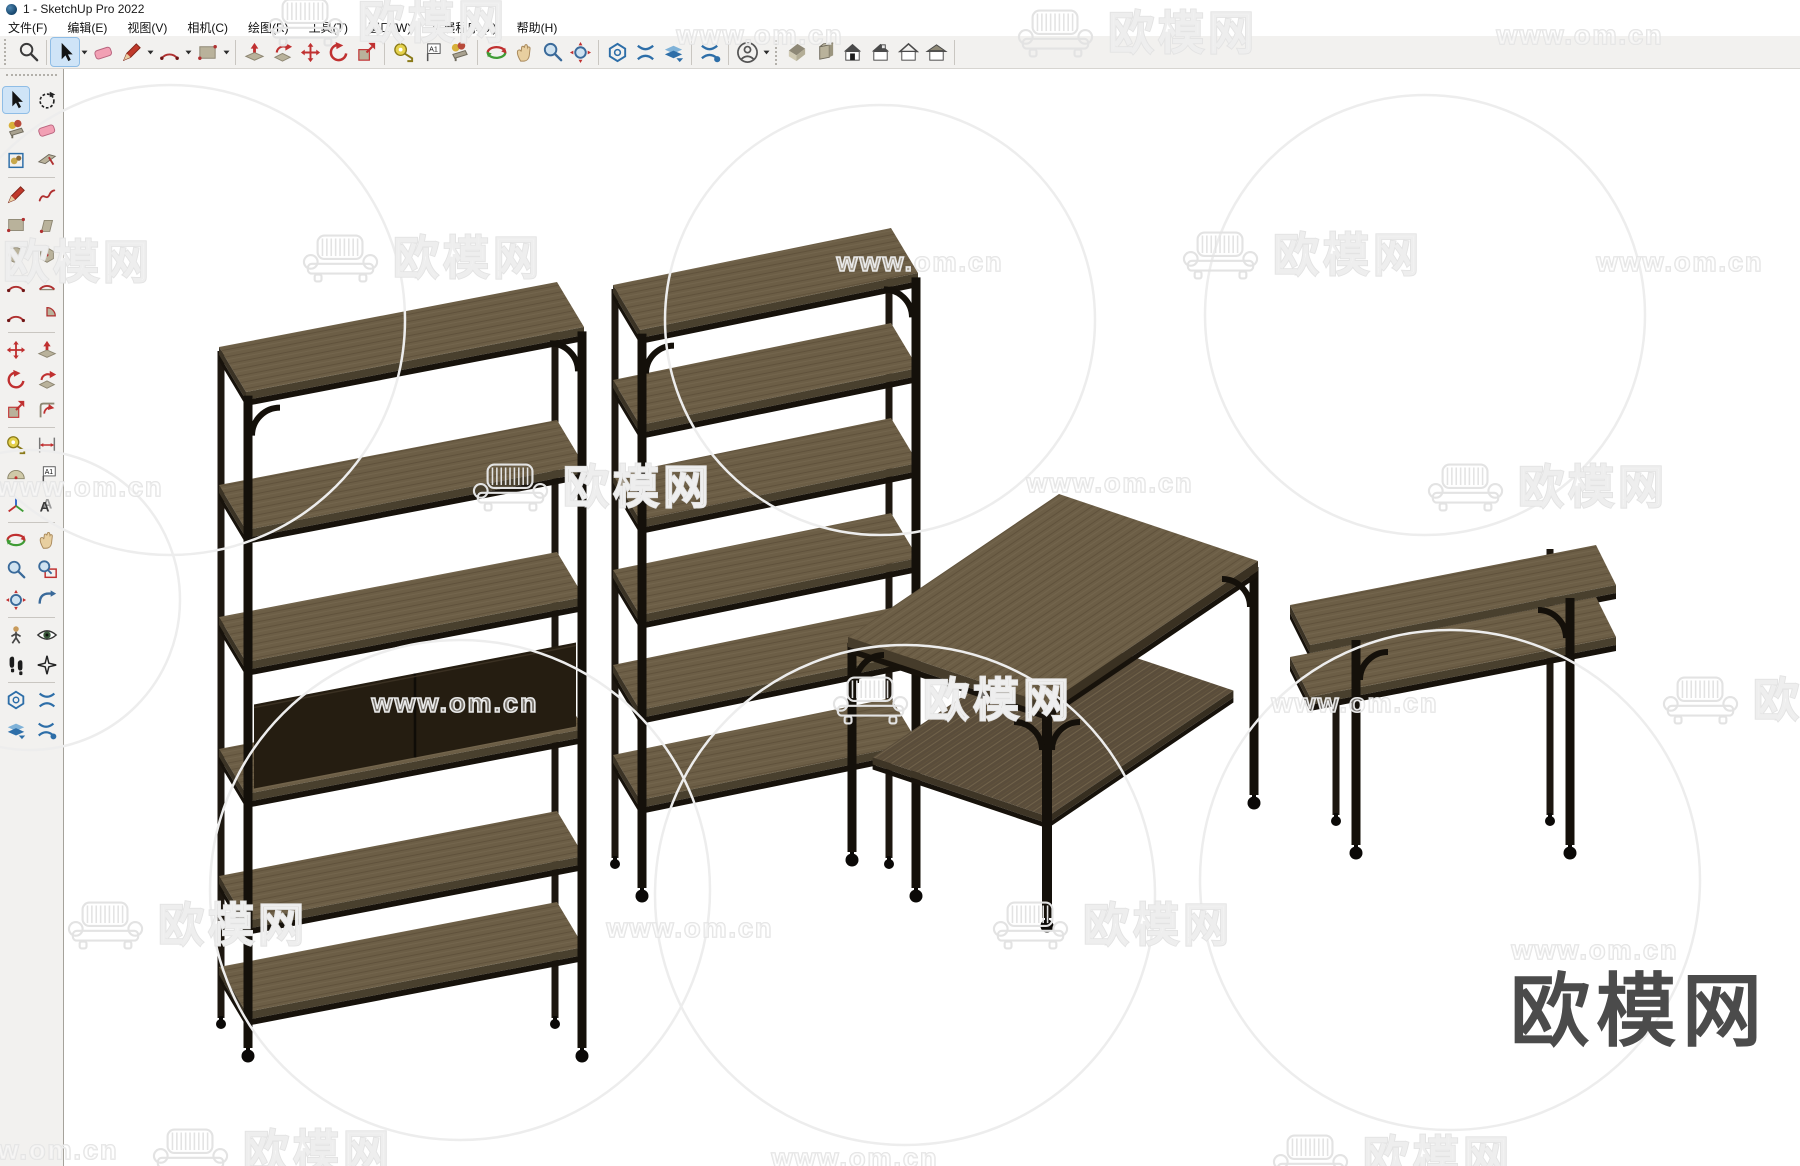 This screenshot has height=1166, width=1800. I want to click on previous-view-button, so click(47, 600).